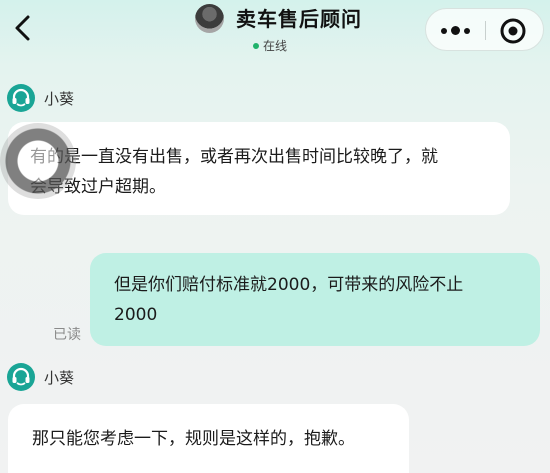 This screenshot has height=473, width=550. Describe the element at coordinates (209, 18) in the screenshot. I see `avatar` at that location.